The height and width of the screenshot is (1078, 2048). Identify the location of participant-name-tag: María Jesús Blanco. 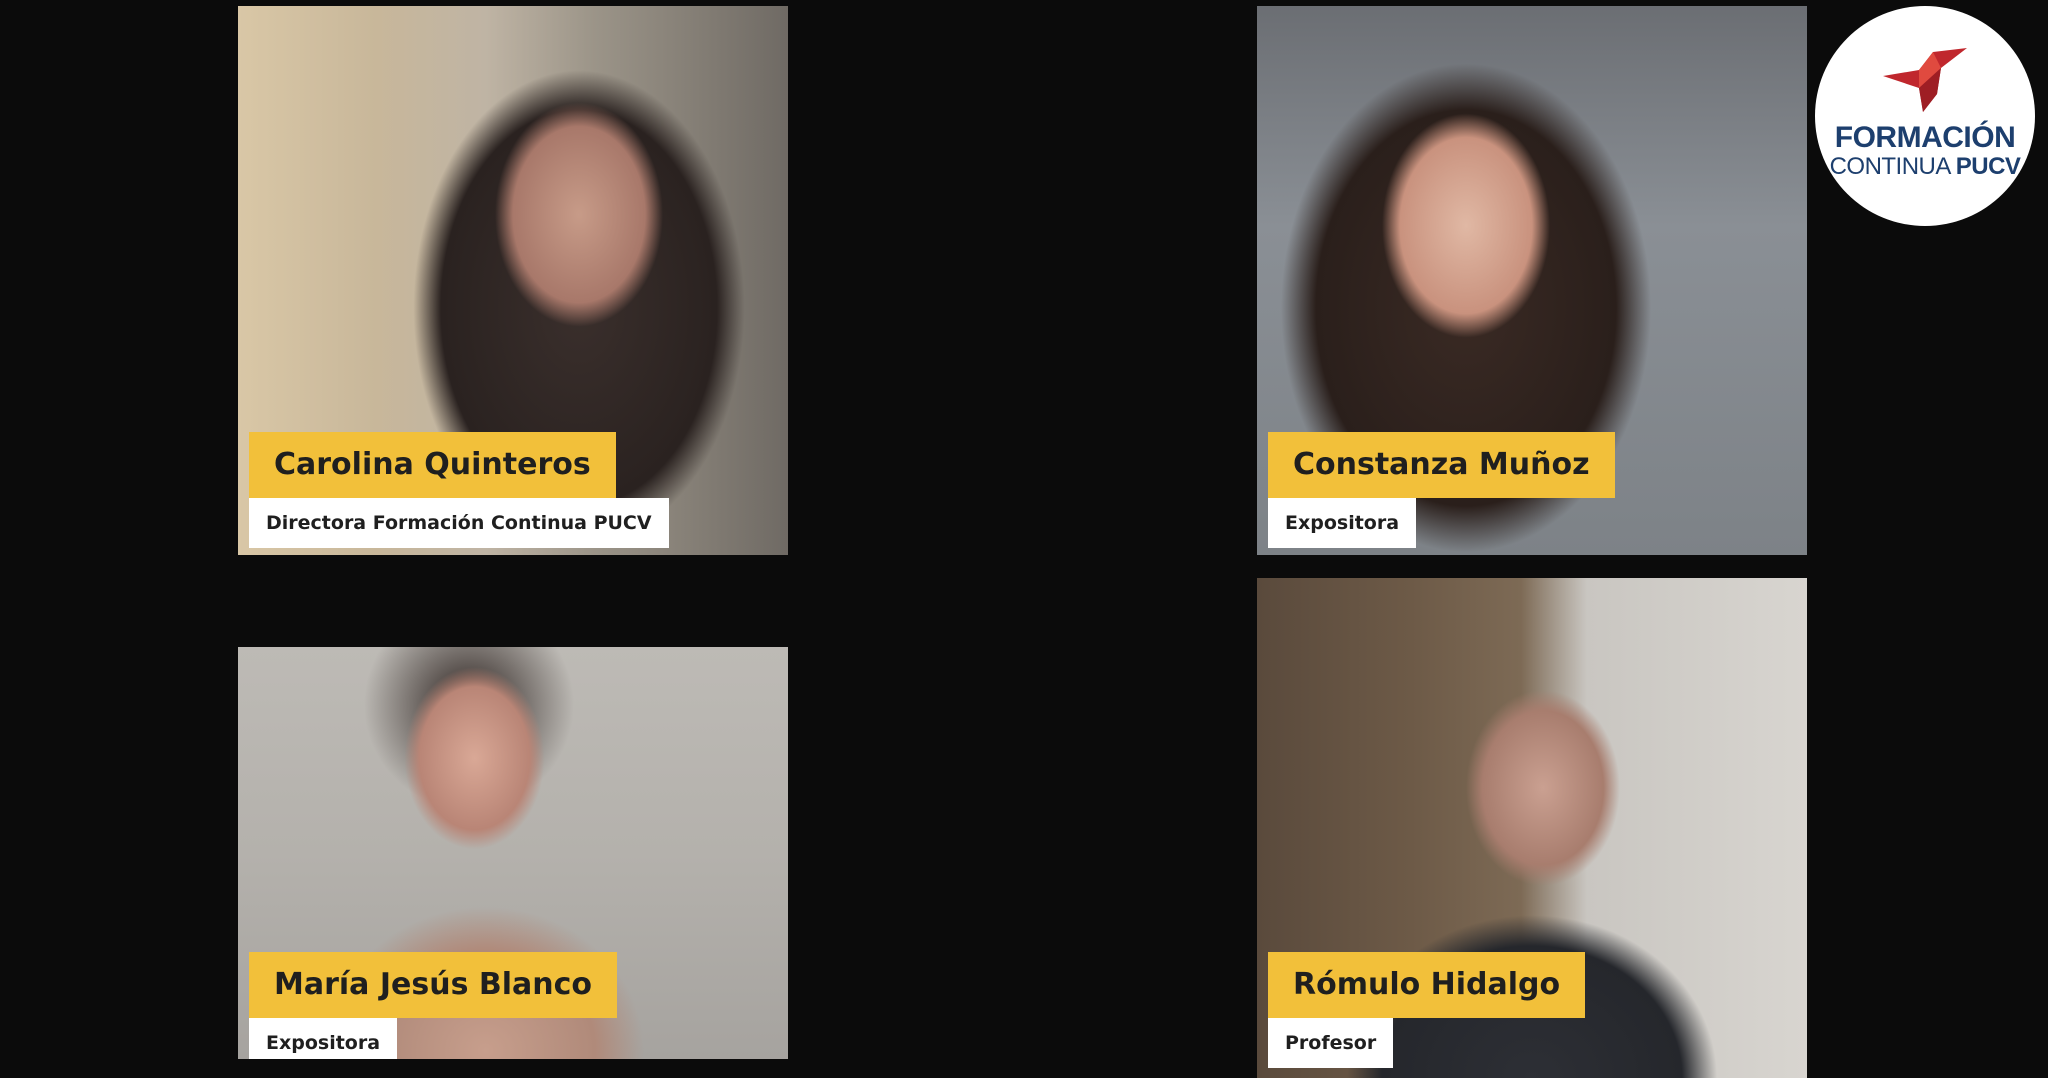
(433, 985).